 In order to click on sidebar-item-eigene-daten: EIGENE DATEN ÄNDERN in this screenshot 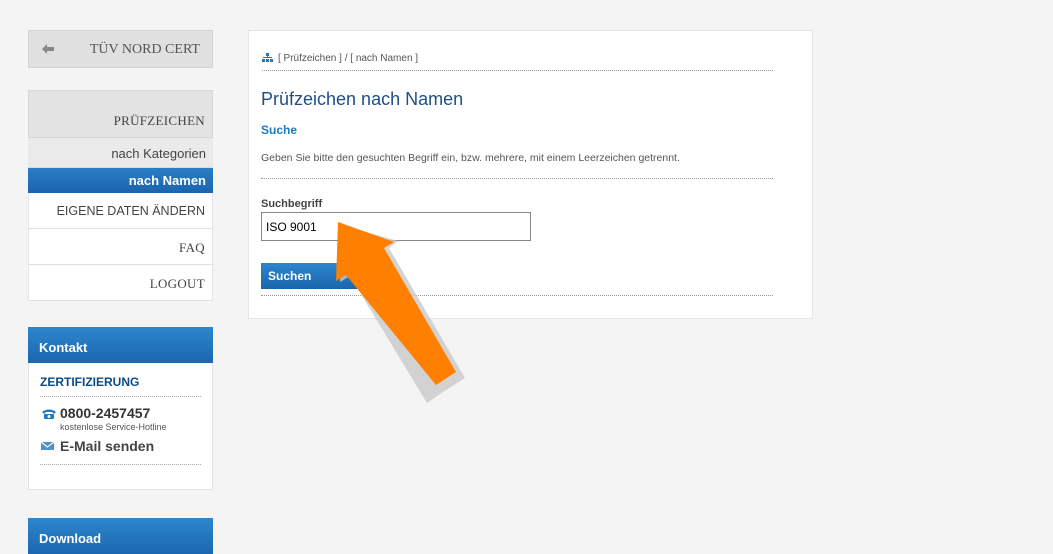, I will do `click(120, 211)`.